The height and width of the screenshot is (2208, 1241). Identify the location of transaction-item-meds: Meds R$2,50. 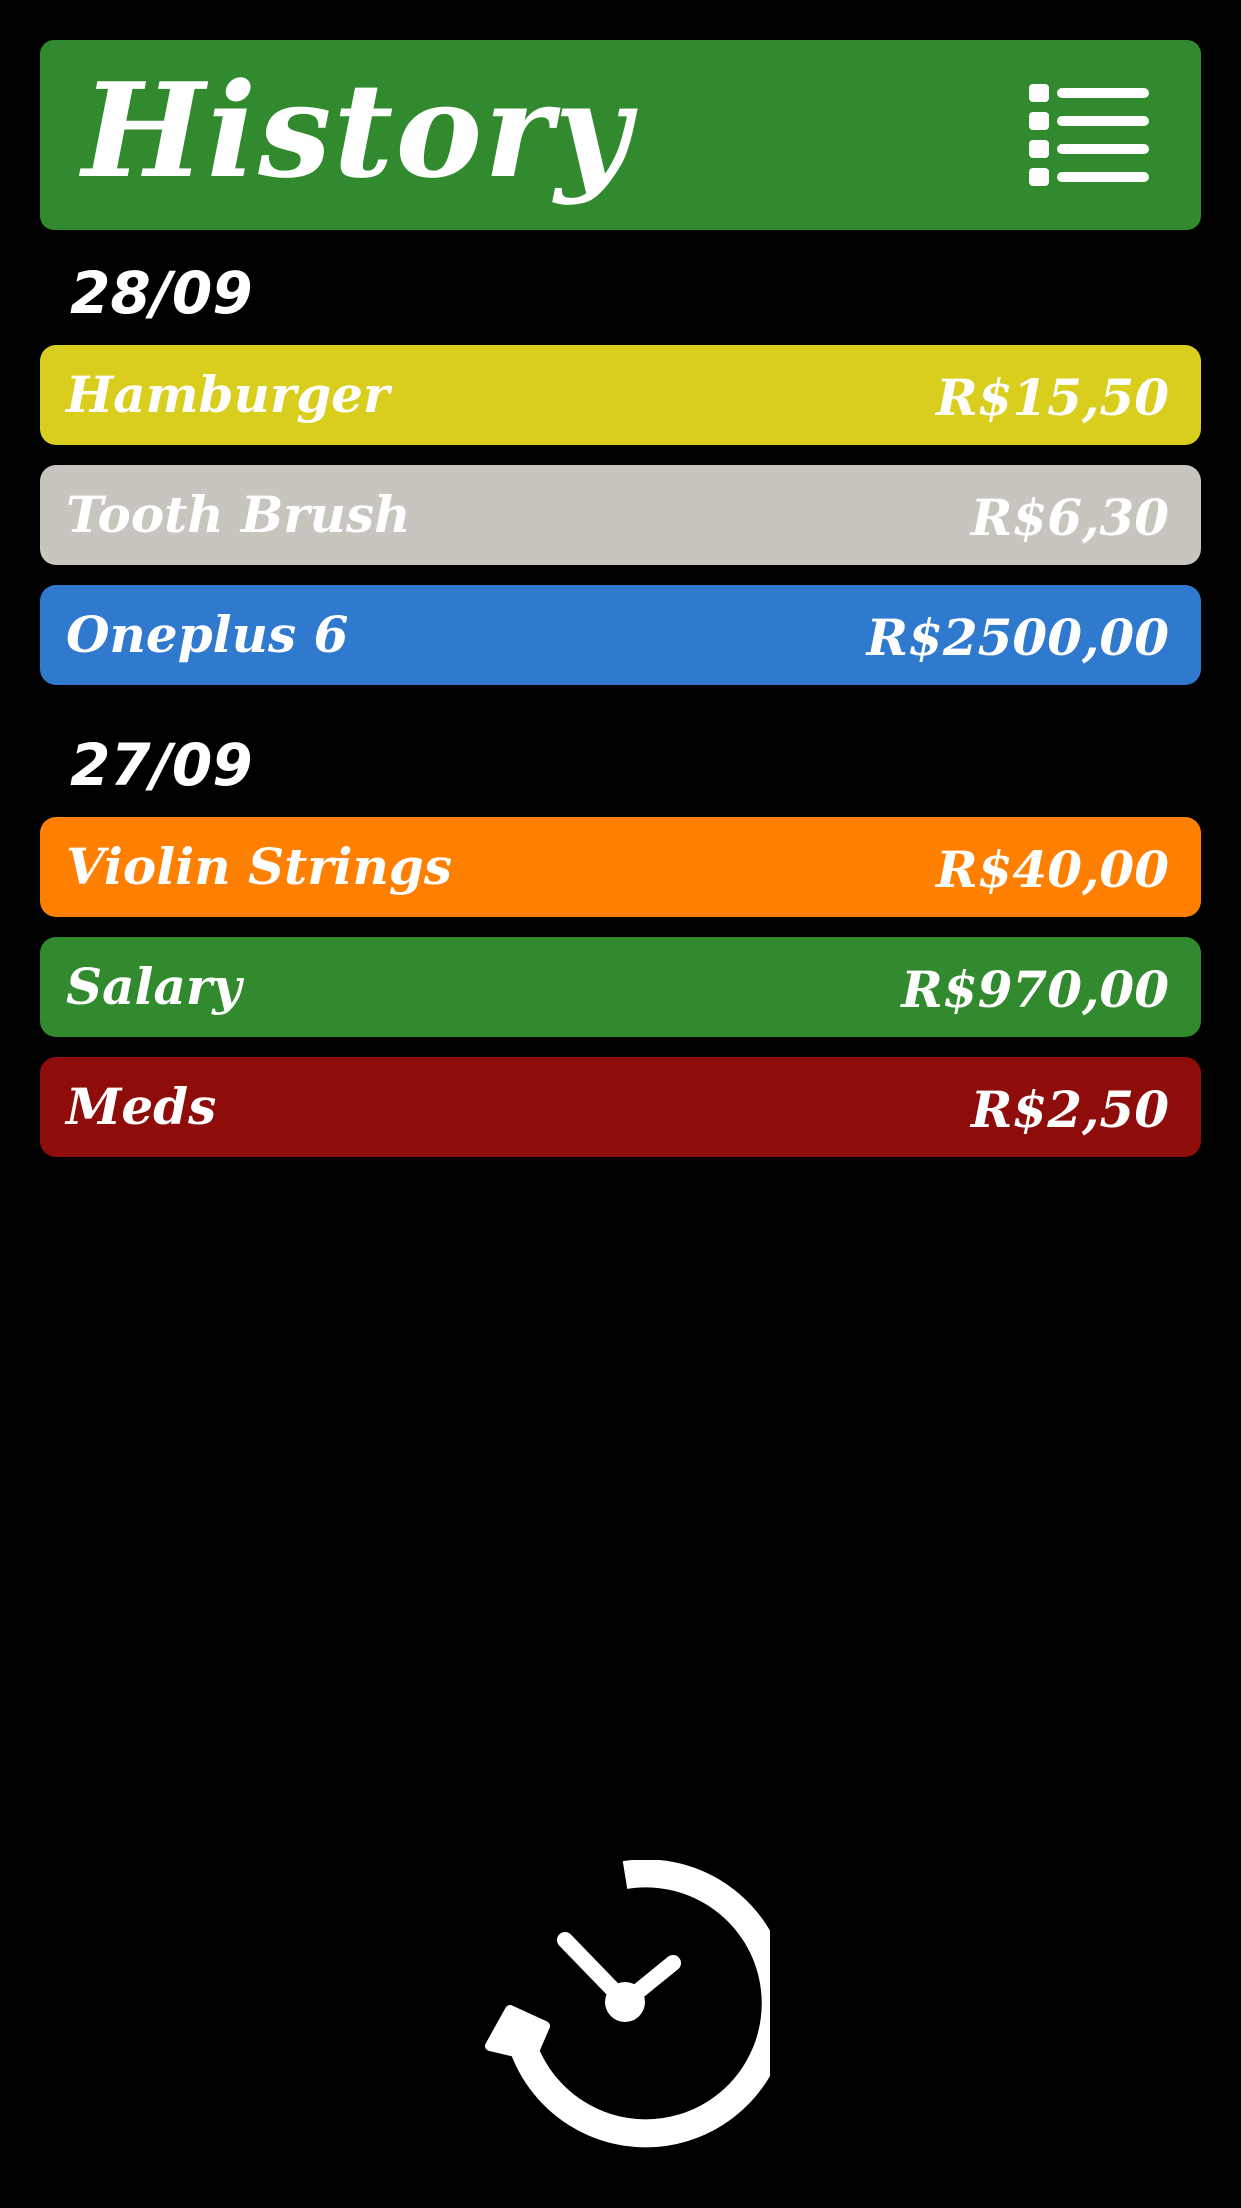
(620, 1107).